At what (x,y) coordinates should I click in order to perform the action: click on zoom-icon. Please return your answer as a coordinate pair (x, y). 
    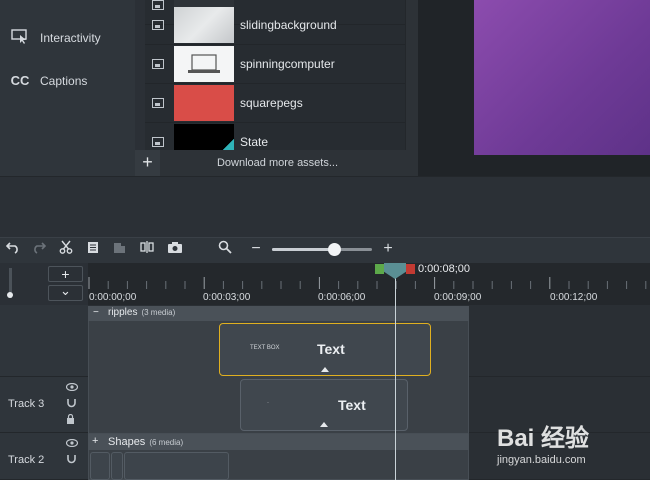
    Looking at the image, I should click on (225, 250).